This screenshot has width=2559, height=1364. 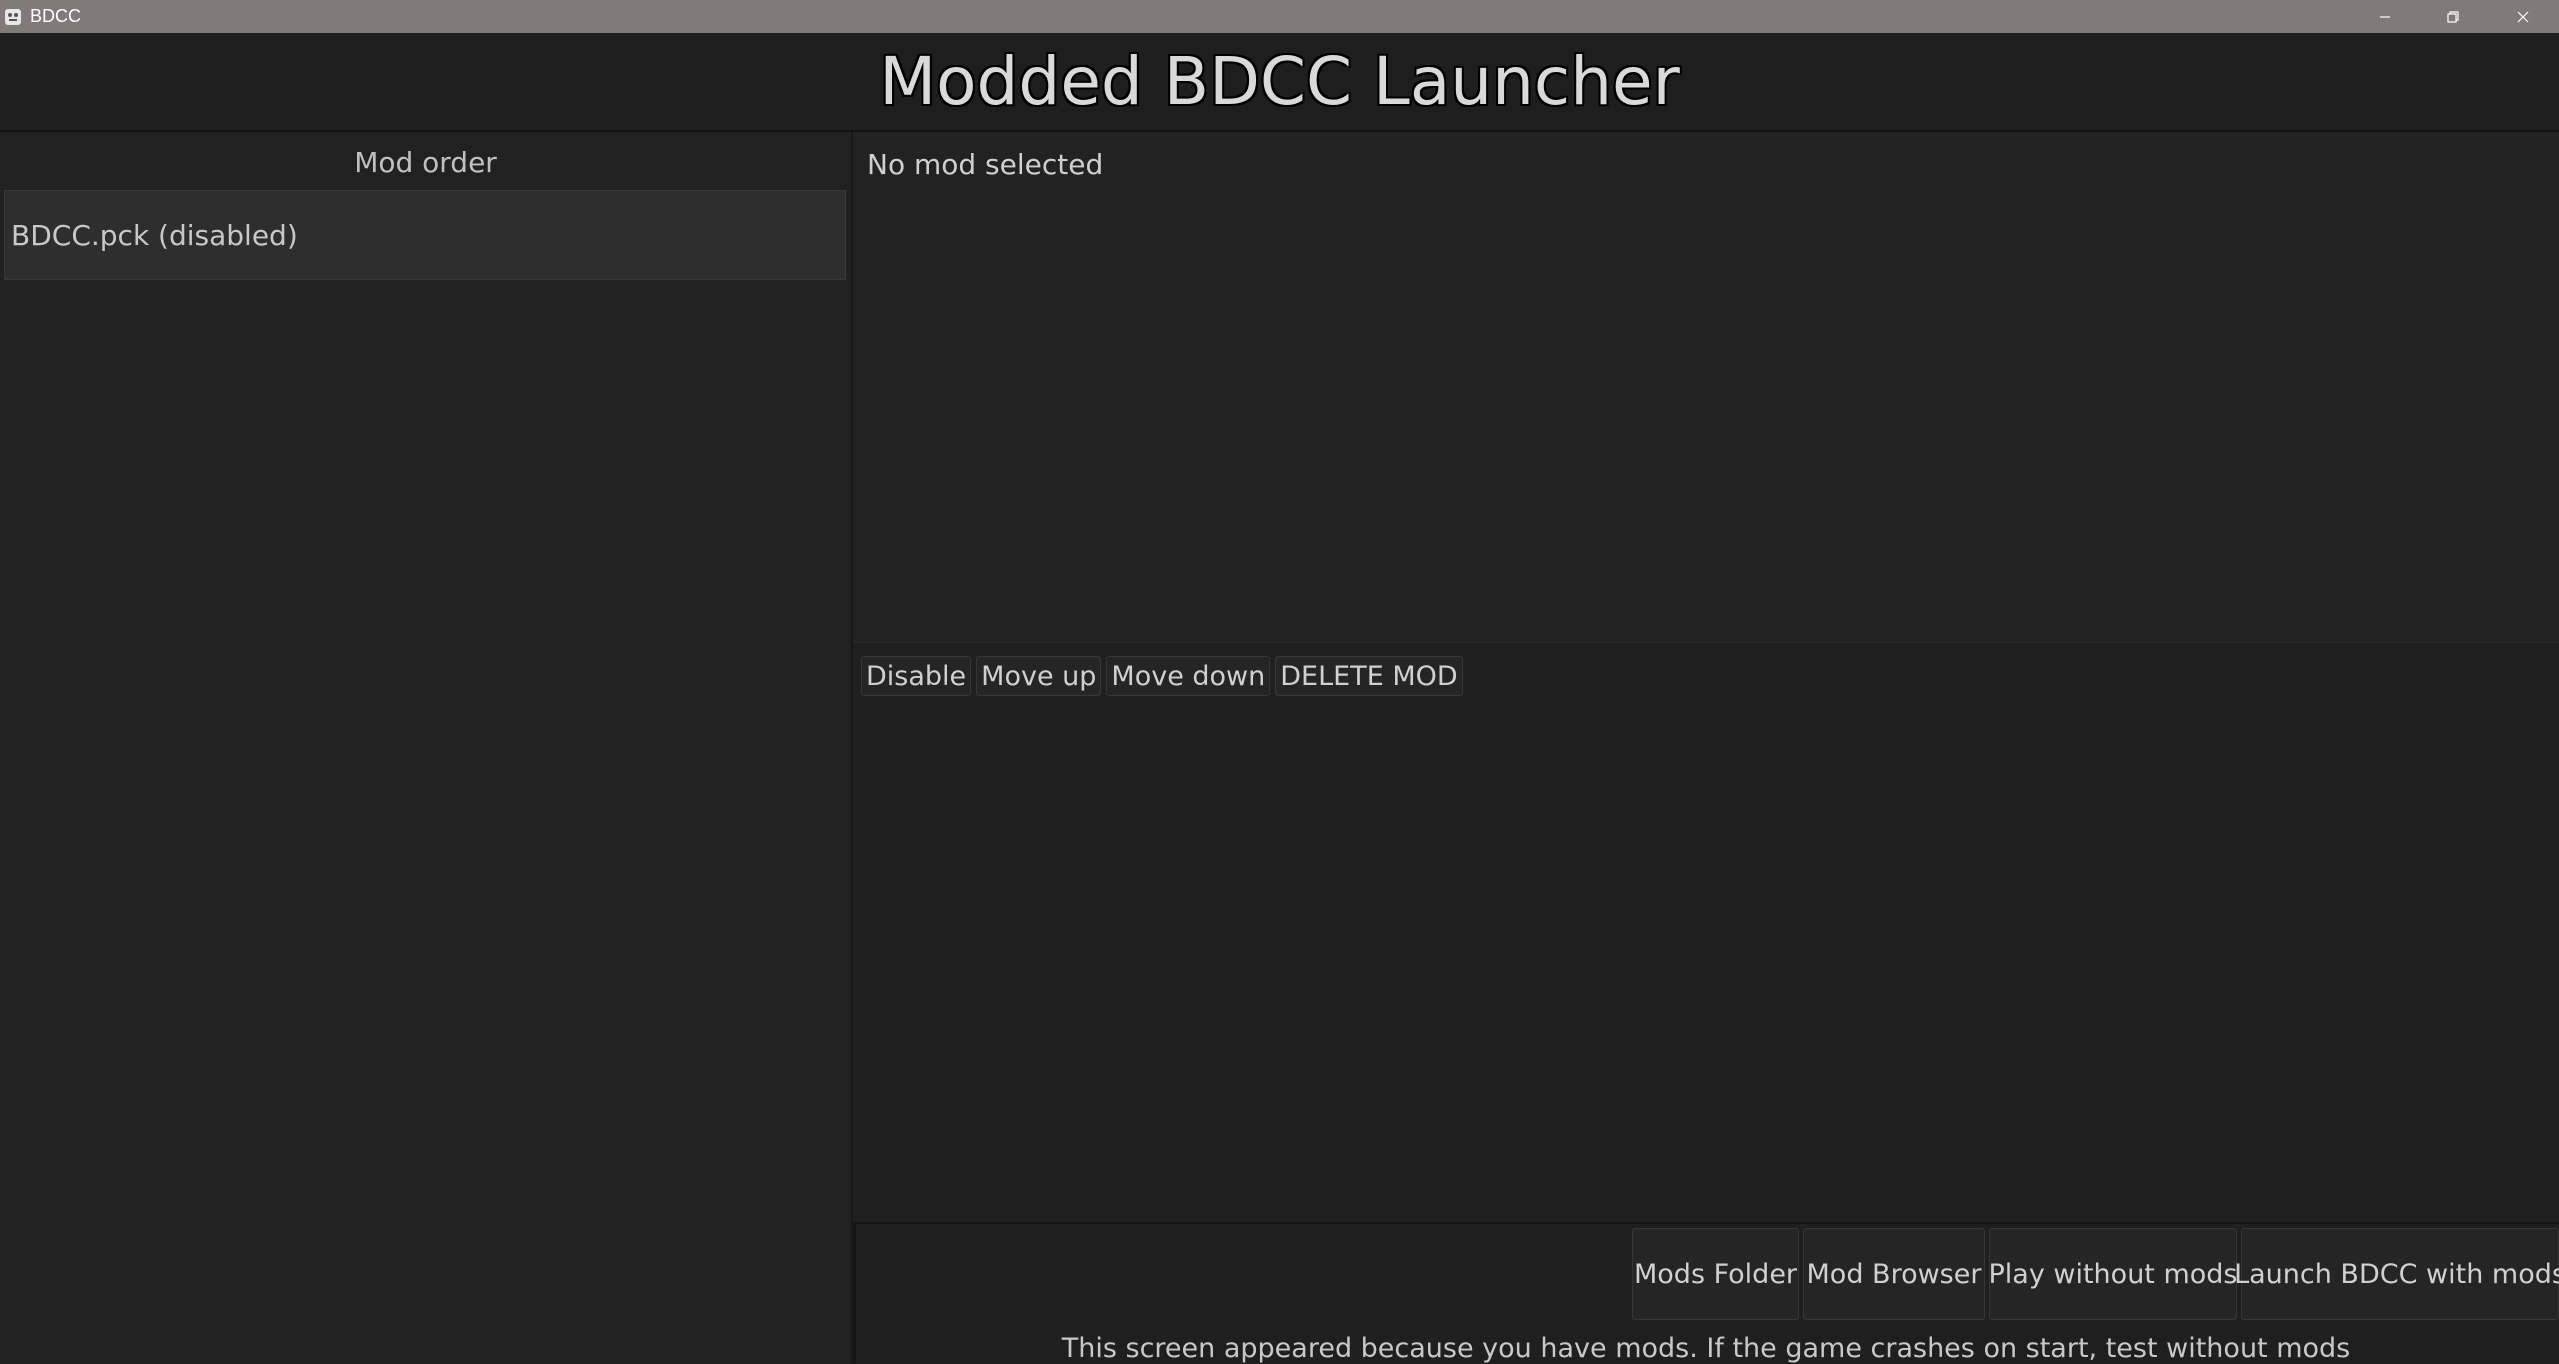 What do you see at coordinates (2113, 1274) in the screenshot?
I see `play-without-mods-button: Play without mods` at bounding box center [2113, 1274].